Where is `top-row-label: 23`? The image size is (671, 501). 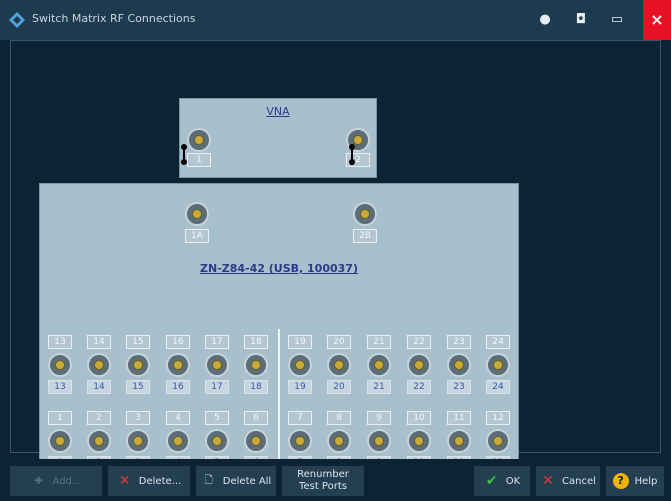
top-row-label: 23 is located at coordinates (459, 342).